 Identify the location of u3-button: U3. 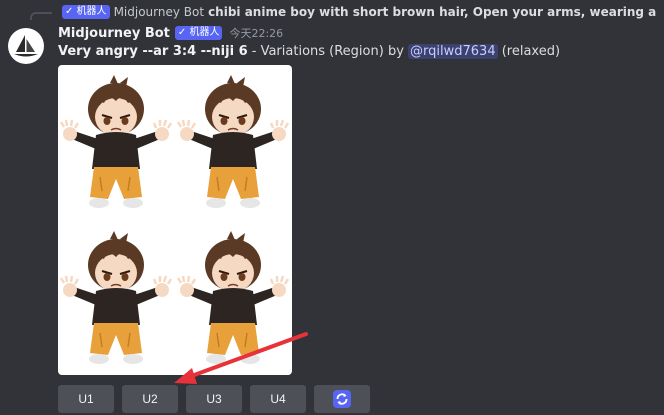
(214, 399).